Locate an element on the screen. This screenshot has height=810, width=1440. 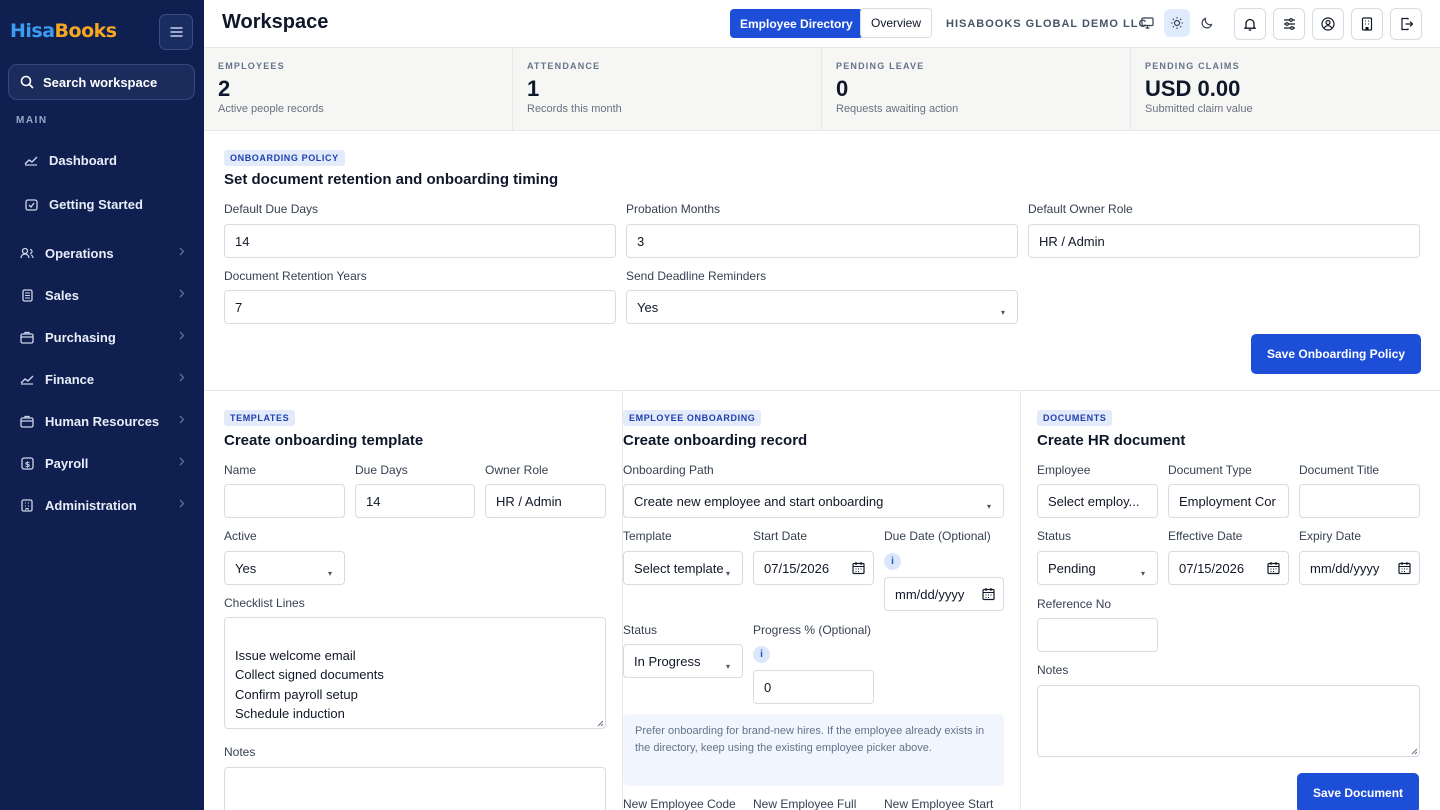
overview-button: Overview is located at coordinates (896, 23).